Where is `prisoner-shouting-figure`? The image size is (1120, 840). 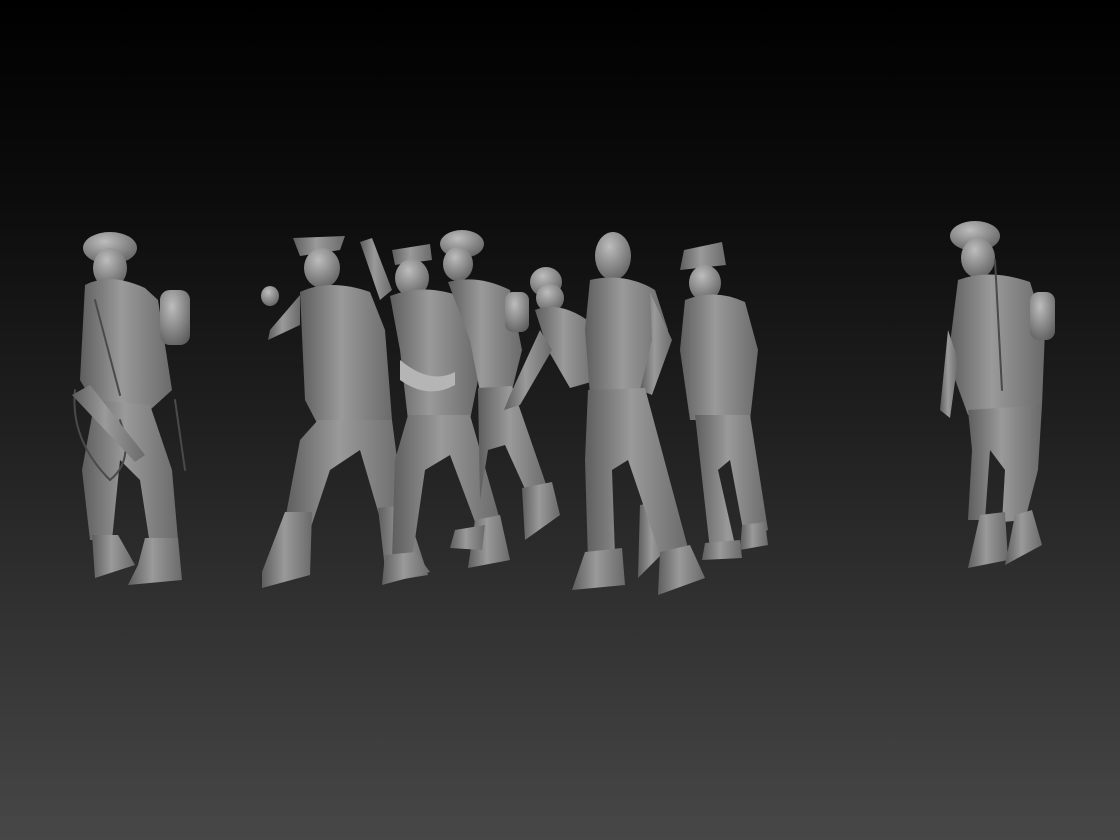 prisoner-shouting-figure is located at coordinates (638, 413).